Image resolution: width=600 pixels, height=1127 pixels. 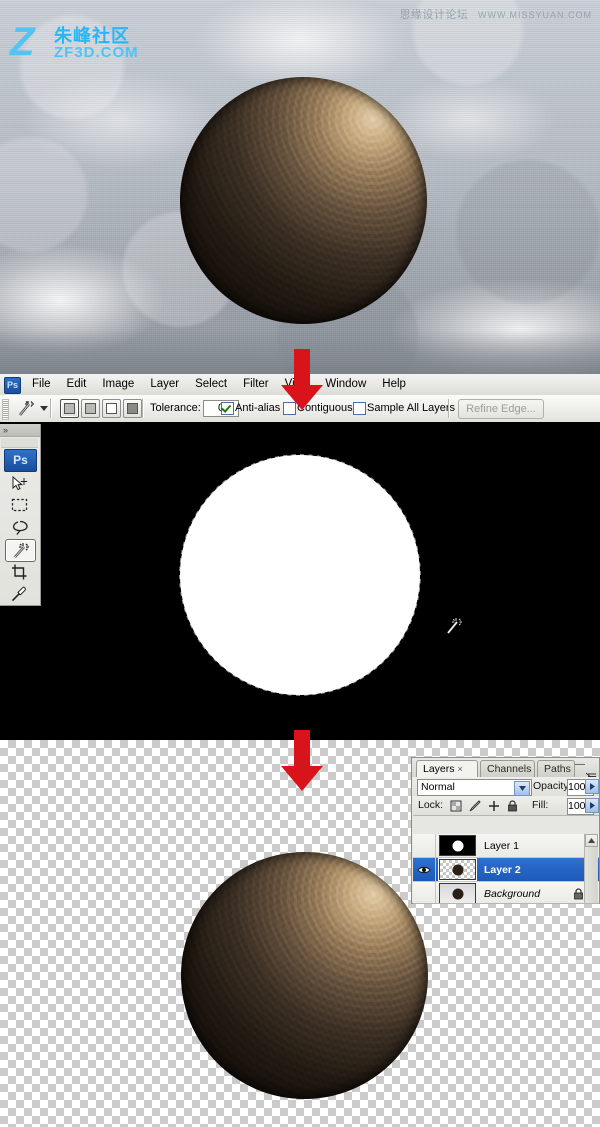 What do you see at coordinates (474, 787) in the screenshot?
I see `blend-mode-select: Normal` at bounding box center [474, 787].